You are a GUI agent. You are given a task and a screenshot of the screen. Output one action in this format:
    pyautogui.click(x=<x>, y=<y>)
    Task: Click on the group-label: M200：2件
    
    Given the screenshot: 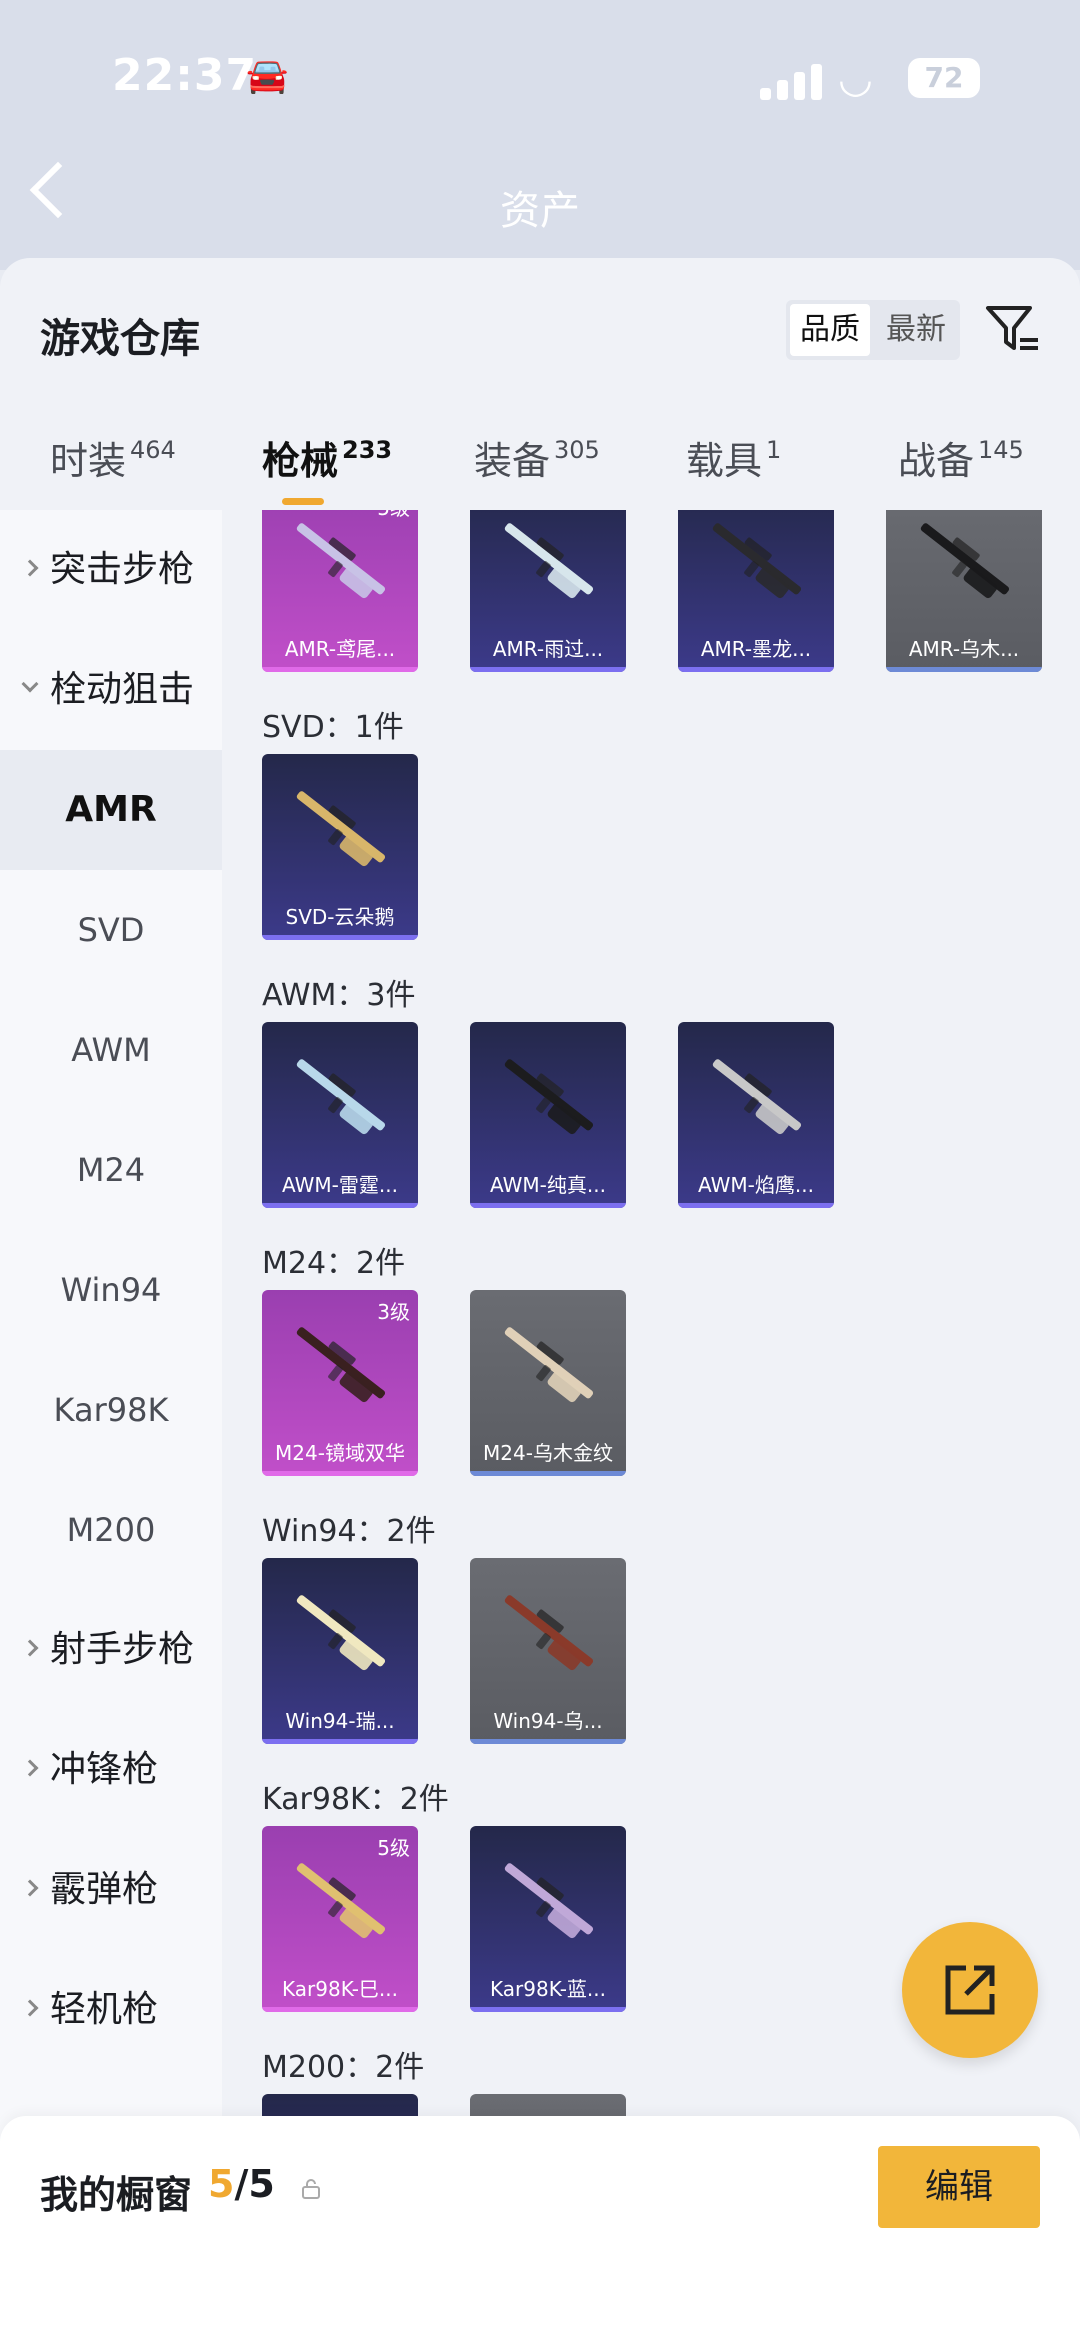 What is the action you would take?
    pyautogui.click(x=343, y=2067)
    